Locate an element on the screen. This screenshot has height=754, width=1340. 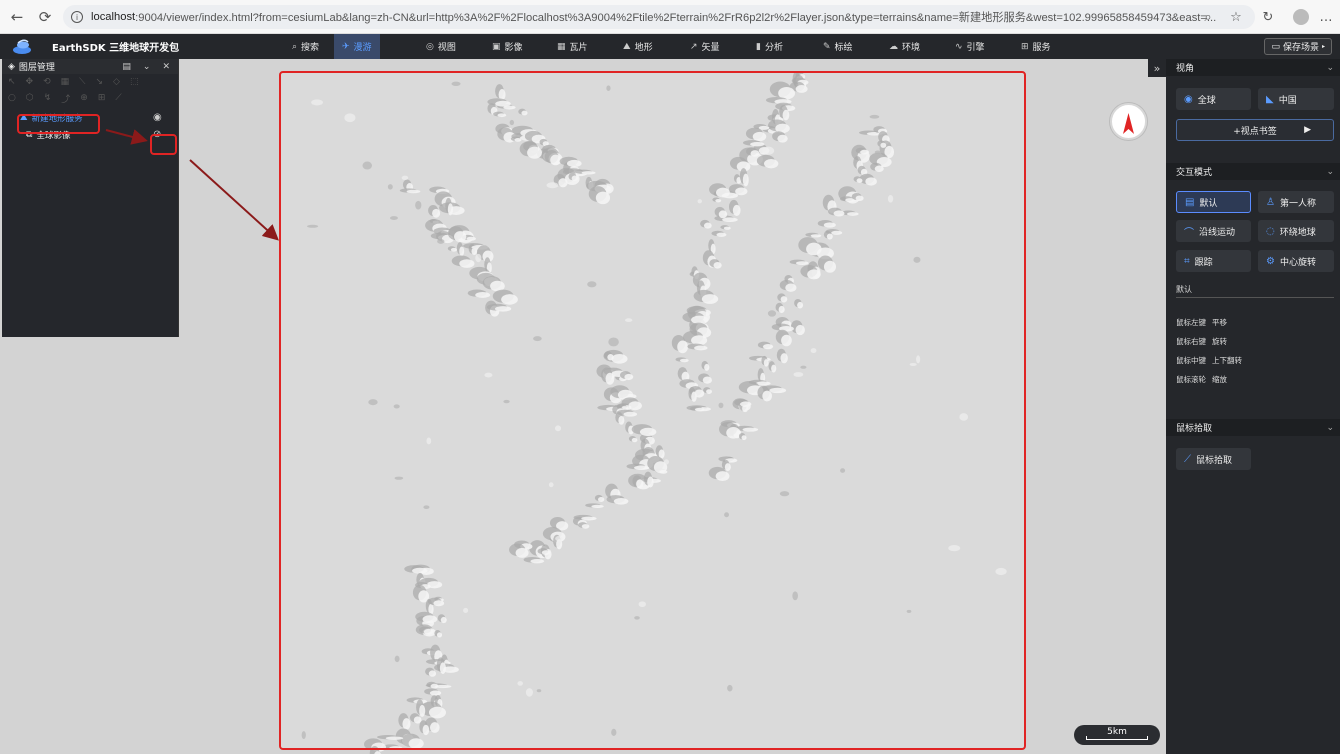
globe-icon: ◉ is located at coordinates (1188, 99).